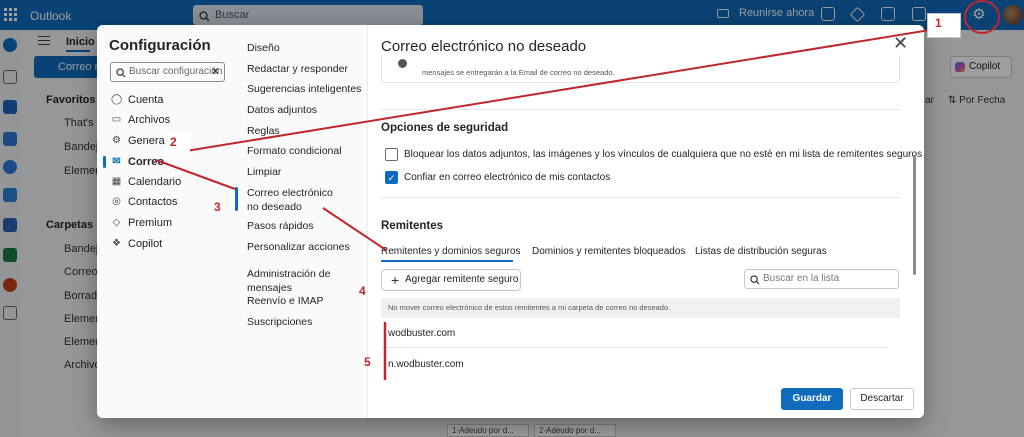  What do you see at coordinates (412, 226) in the screenshot?
I see `senders-heading: Remitentes` at bounding box center [412, 226].